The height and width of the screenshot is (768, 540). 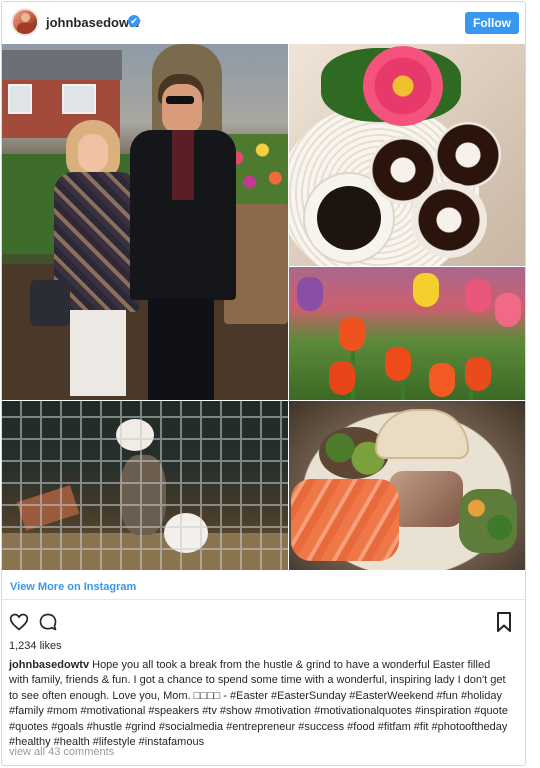 What do you see at coordinates (73, 587) in the screenshot?
I see `view-more-on-instagram-link: View More on Instagram` at bounding box center [73, 587].